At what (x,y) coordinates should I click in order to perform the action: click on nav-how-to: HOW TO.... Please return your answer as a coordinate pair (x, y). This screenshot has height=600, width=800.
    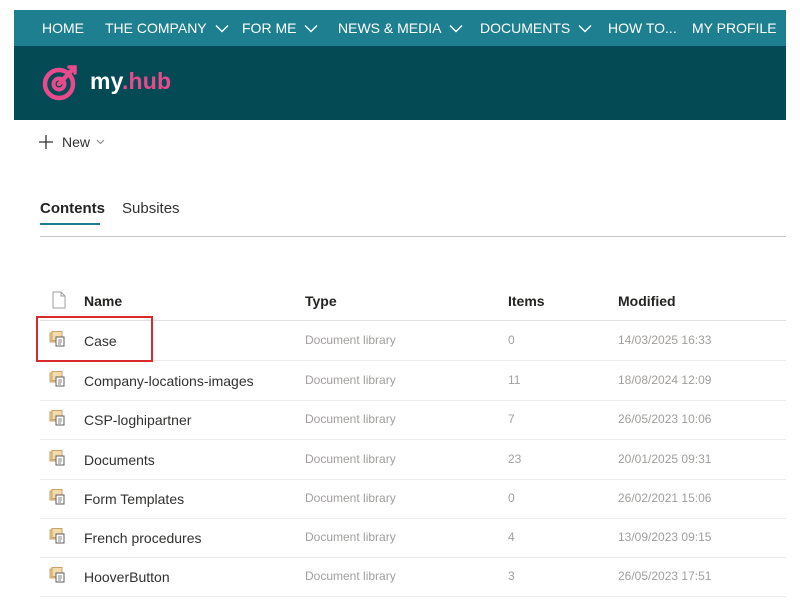
    Looking at the image, I should click on (642, 28).